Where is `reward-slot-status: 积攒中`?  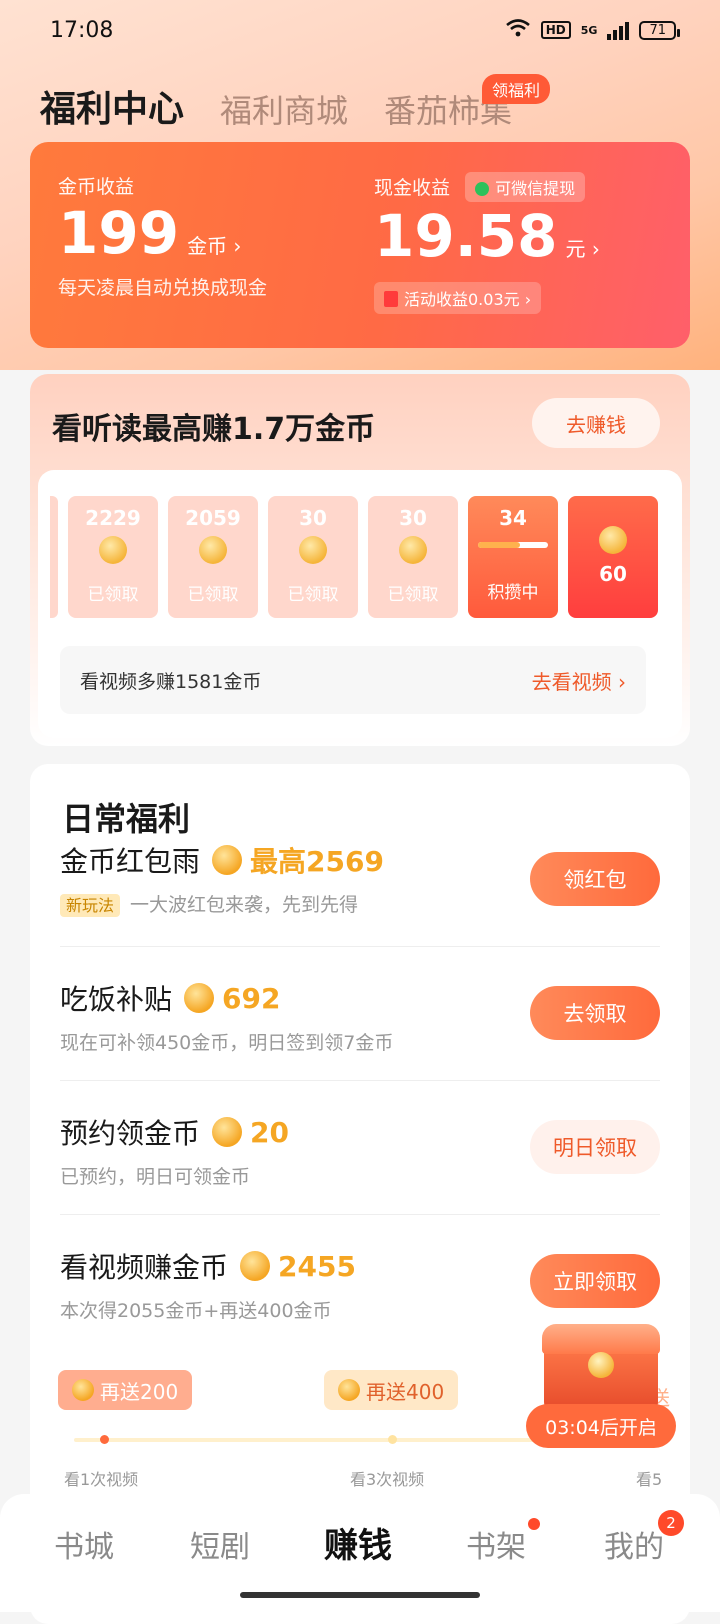 reward-slot-status: 积攒中 is located at coordinates (513, 593).